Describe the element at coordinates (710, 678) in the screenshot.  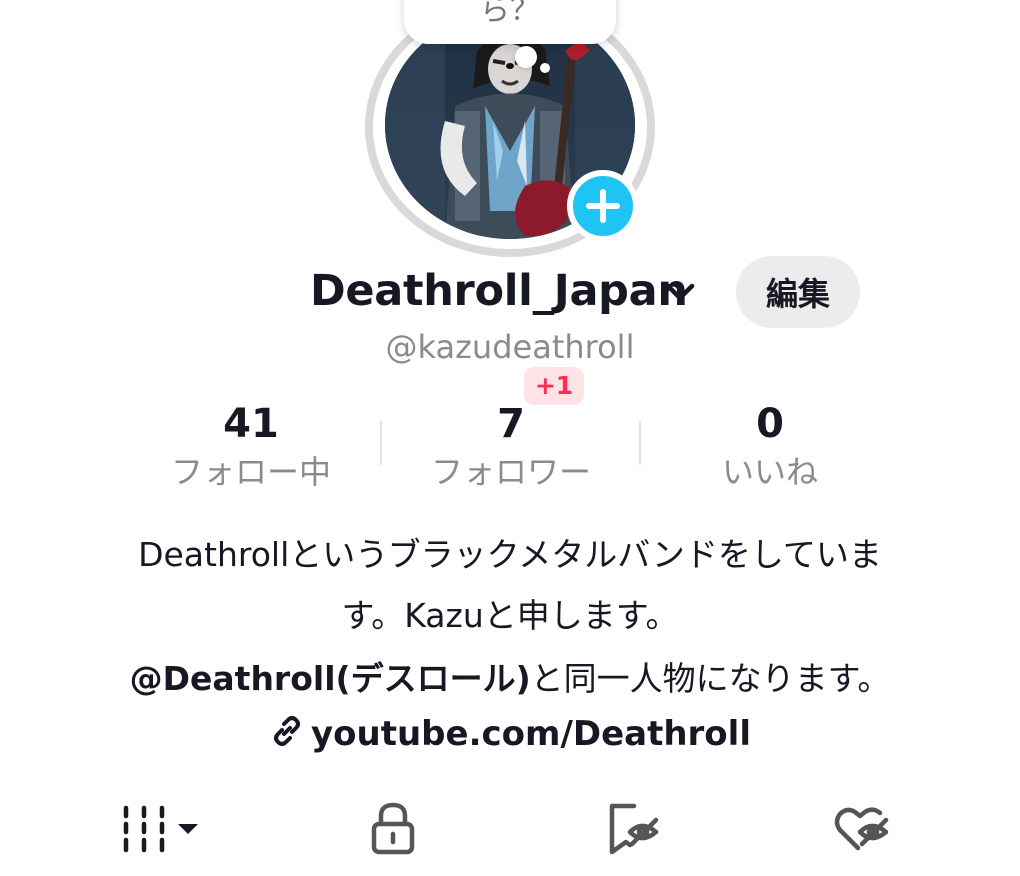
I see `bio-text: と同一人物になります。` at that location.